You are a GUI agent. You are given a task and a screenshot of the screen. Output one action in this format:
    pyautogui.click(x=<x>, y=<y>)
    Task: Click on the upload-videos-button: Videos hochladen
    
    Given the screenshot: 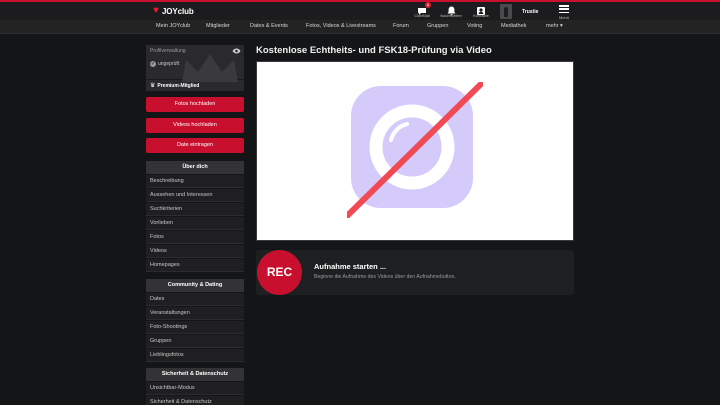 What is the action you would take?
    pyautogui.click(x=195, y=125)
    